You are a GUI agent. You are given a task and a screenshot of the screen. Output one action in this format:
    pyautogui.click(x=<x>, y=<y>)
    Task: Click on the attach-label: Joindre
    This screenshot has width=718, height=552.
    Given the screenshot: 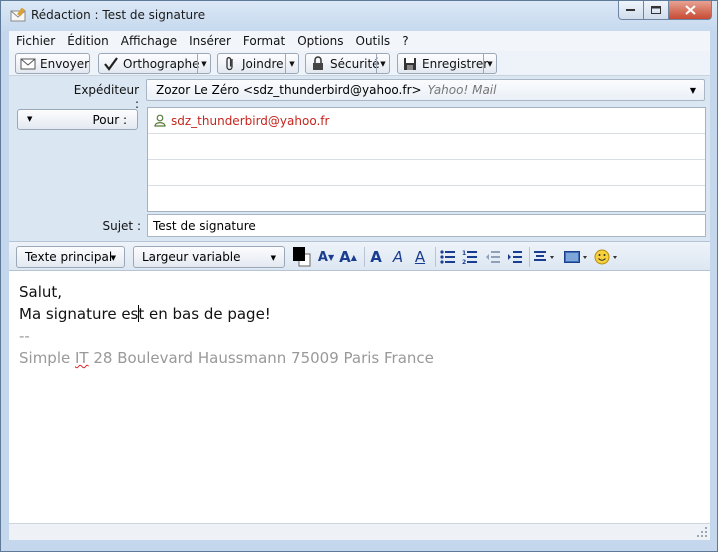 What is the action you would take?
    pyautogui.click(x=263, y=63)
    